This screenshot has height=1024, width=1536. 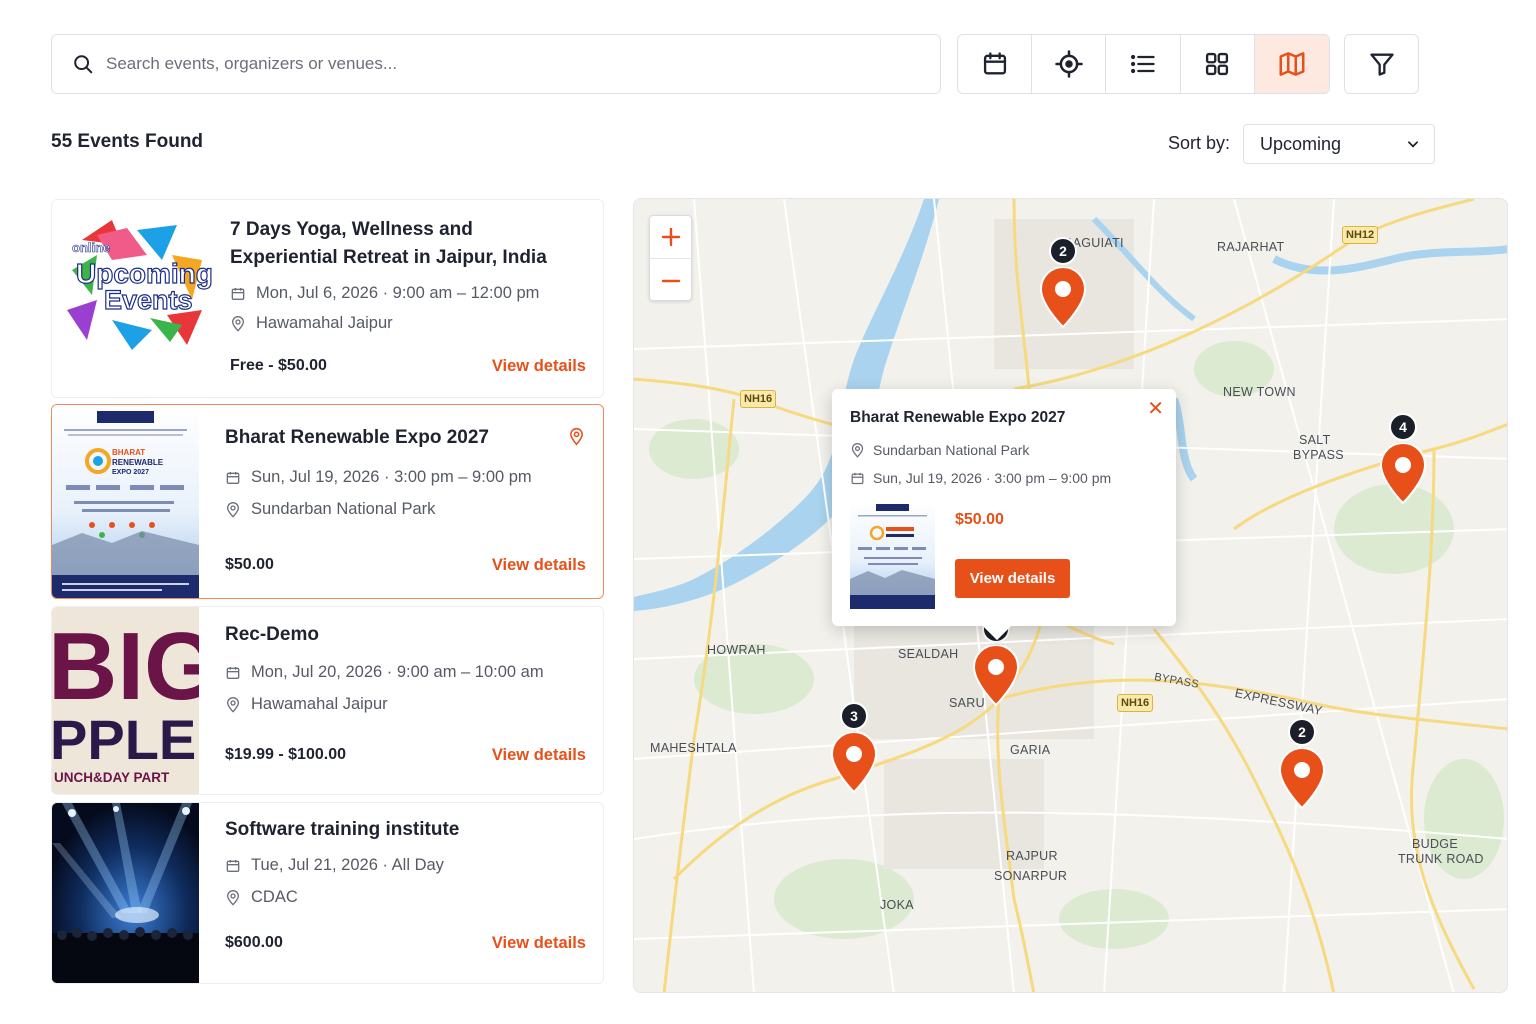 I want to click on popup-title: Bharat Renewable Expo 2027, so click(x=957, y=418).